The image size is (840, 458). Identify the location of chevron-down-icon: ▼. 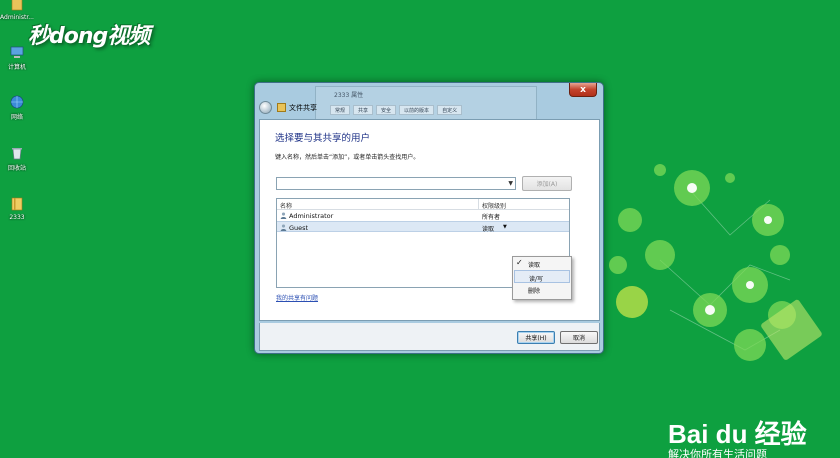
(505, 227).